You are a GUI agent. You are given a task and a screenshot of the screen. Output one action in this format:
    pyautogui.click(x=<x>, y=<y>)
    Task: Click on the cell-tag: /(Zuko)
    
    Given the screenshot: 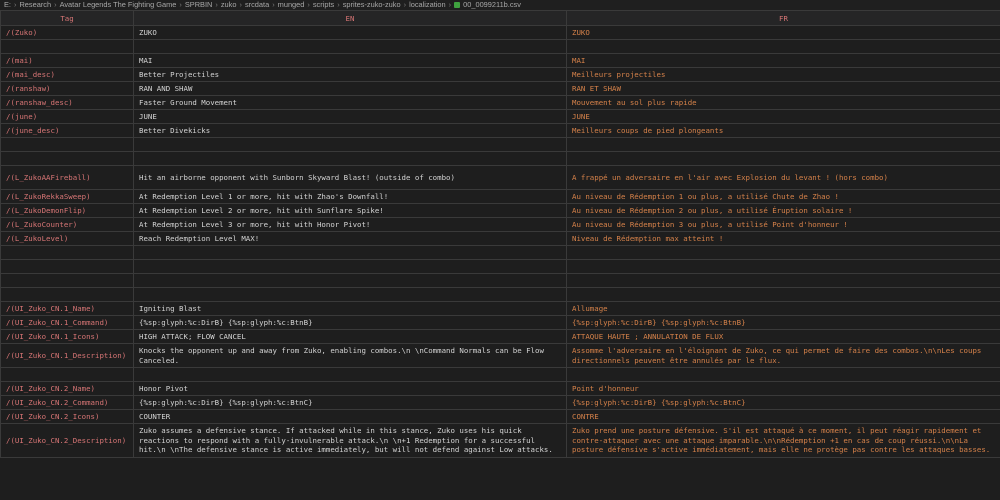 What is the action you would take?
    pyautogui.click(x=67, y=32)
    